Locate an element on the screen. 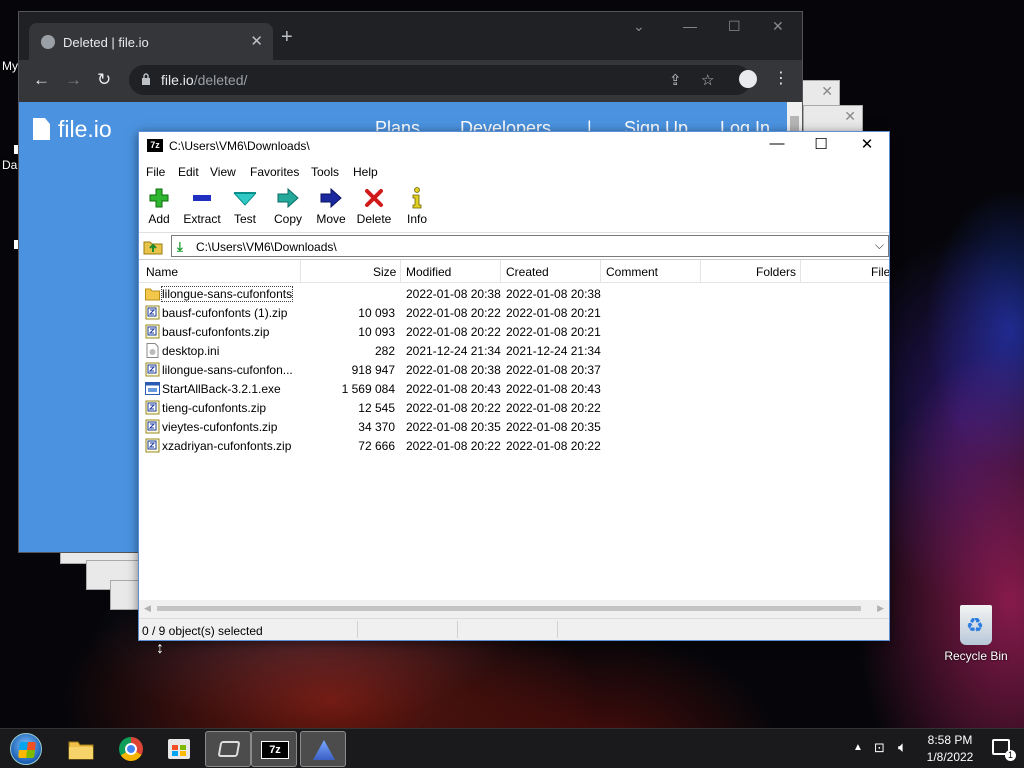 The width and height of the screenshot is (1024, 768). tab-strip: Deleted | file.io ✕ + ⌄ — ☐ ✕ is located at coordinates (410, 36).